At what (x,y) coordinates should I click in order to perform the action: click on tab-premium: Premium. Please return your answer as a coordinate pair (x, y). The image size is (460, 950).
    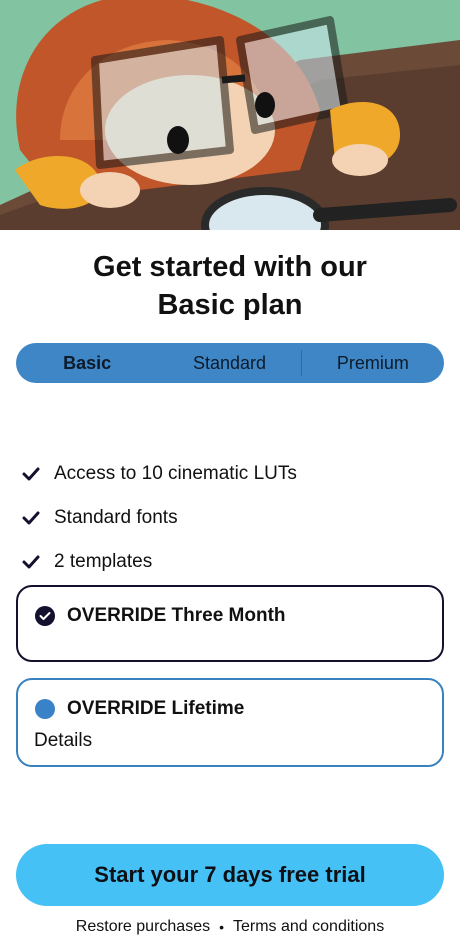
    Looking at the image, I should click on (373, 363).